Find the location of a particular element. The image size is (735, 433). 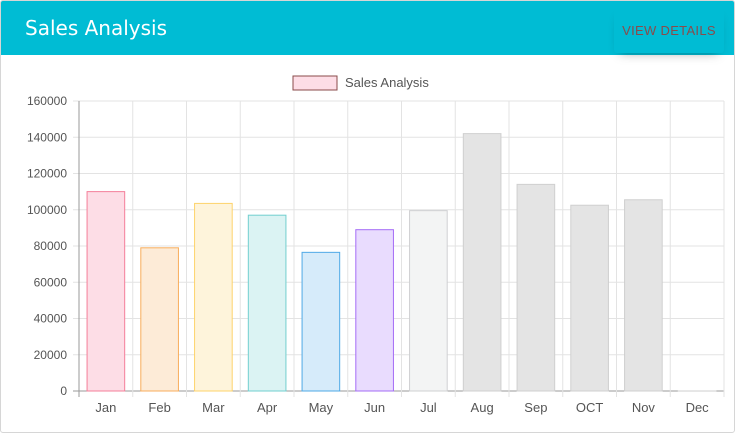

x-tick-label: Dec is located at coordinates (698, 407).